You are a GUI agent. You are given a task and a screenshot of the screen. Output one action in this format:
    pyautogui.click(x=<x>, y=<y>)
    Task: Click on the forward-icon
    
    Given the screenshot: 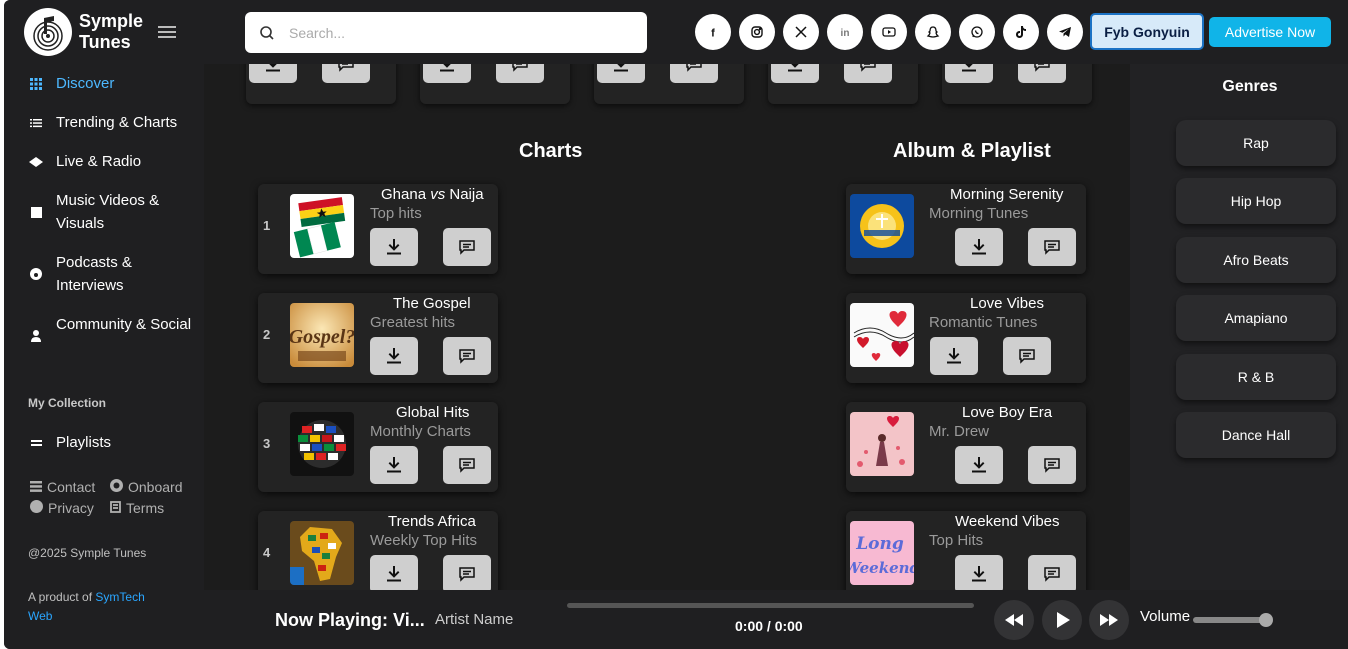 What is the action you would take?
    pyautogui.click(x=1109, y=620)
    